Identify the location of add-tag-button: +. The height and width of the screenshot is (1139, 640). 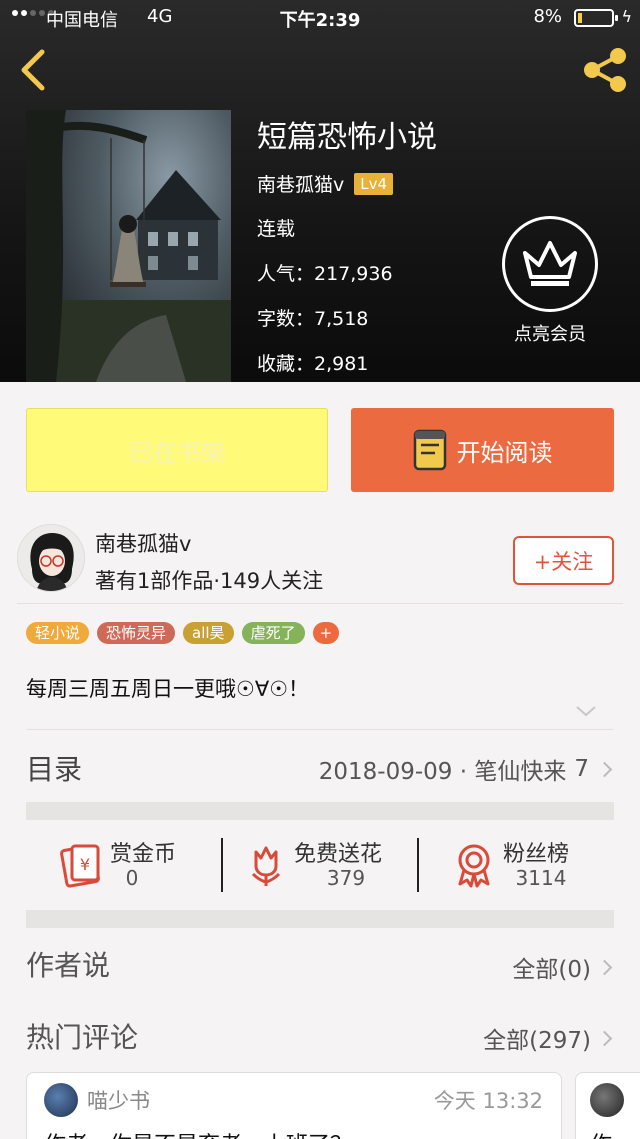
(326, 633).